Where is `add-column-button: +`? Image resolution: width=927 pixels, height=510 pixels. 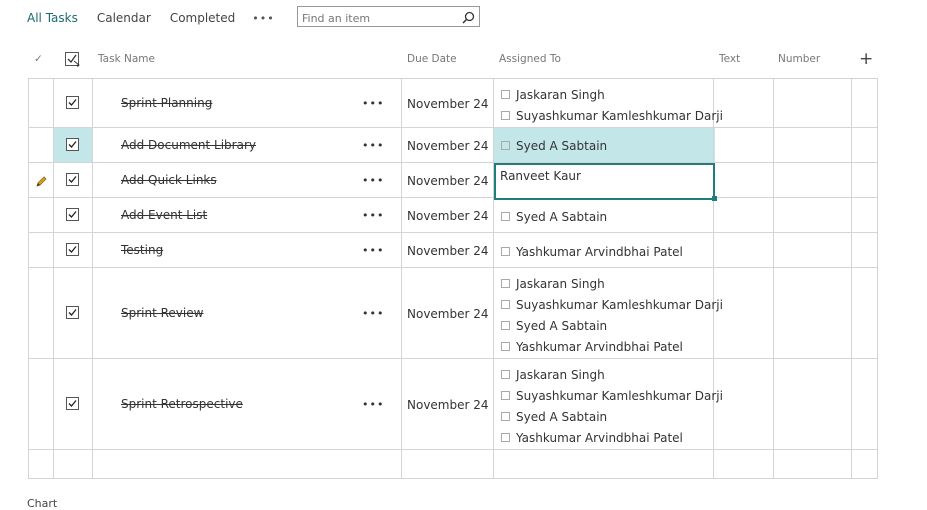 add-column-button: + is located at coordinates (866, 59).